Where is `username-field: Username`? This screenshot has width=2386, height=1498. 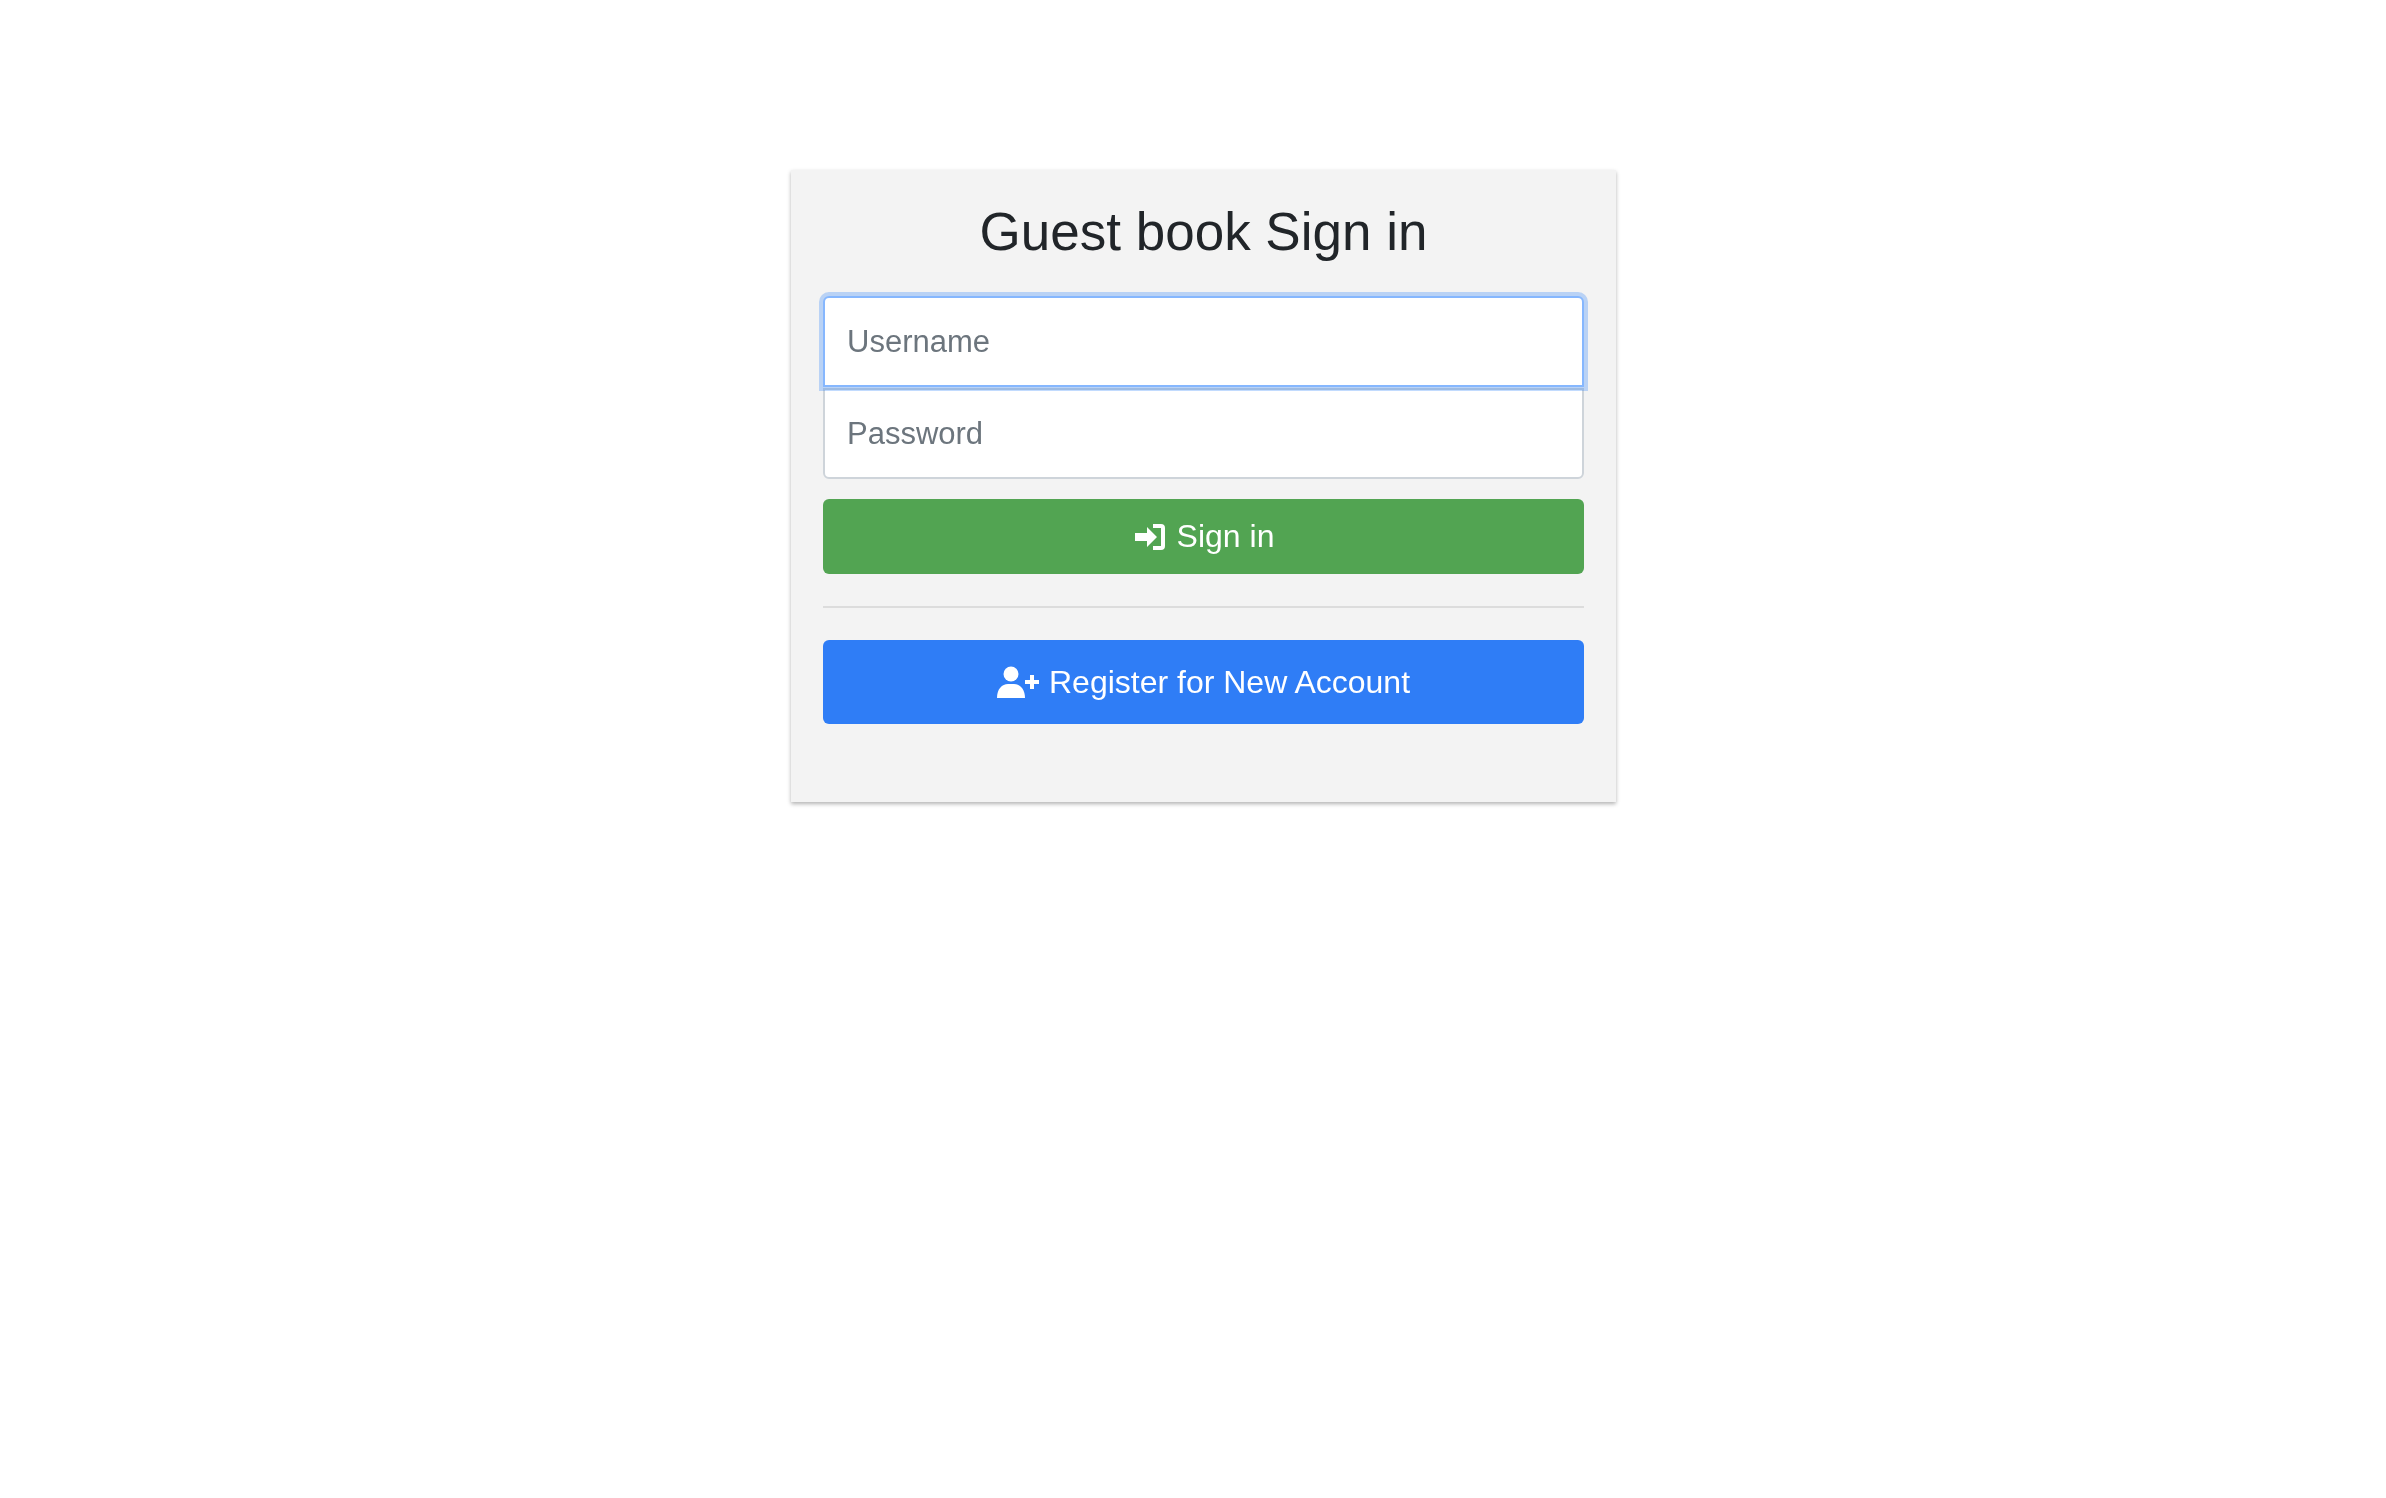
username-field: Username is located at coordinates (1203, 341).